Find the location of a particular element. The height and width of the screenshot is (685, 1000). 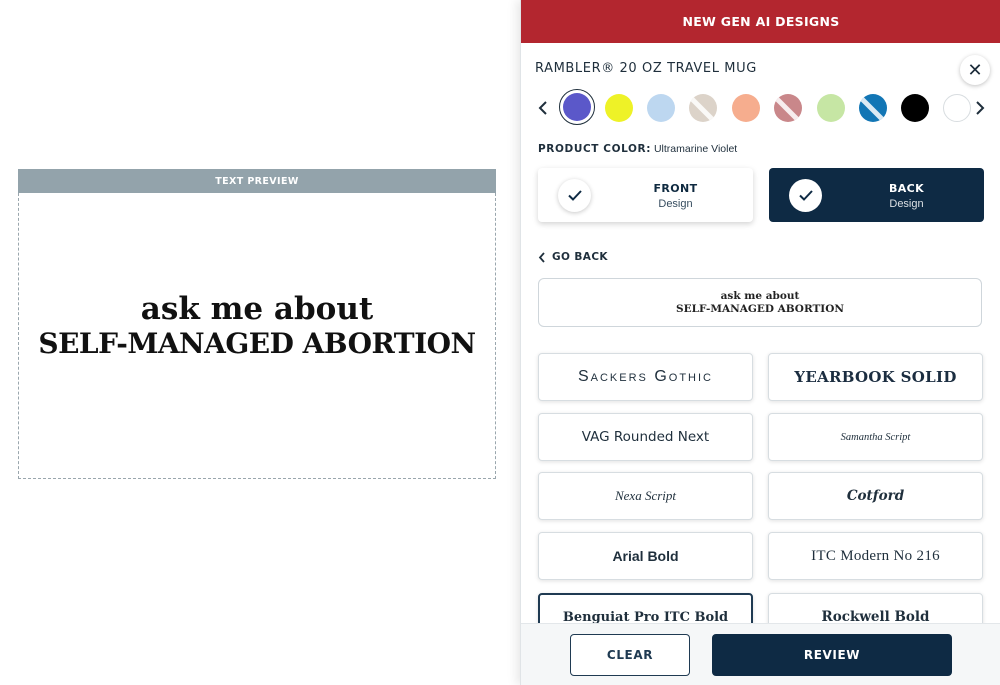

chevron-right-icon is located at coordinates (980, 108).